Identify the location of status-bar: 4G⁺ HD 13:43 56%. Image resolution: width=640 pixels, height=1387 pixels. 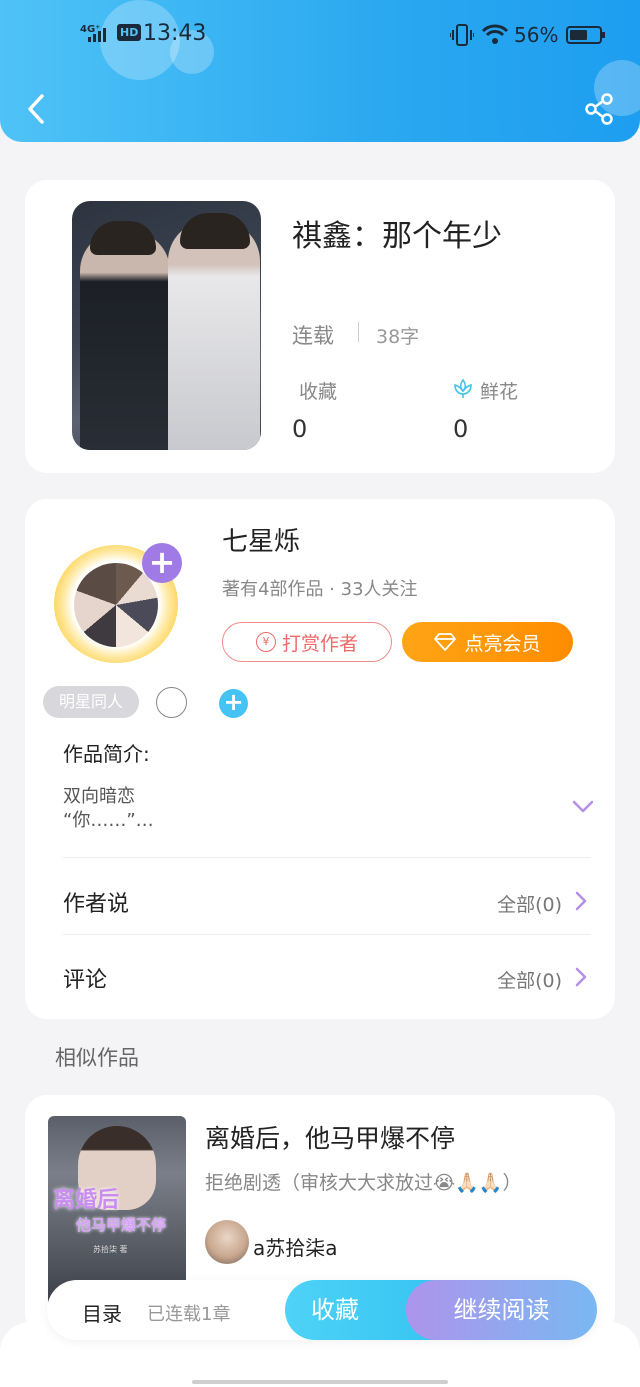
(320, 36).